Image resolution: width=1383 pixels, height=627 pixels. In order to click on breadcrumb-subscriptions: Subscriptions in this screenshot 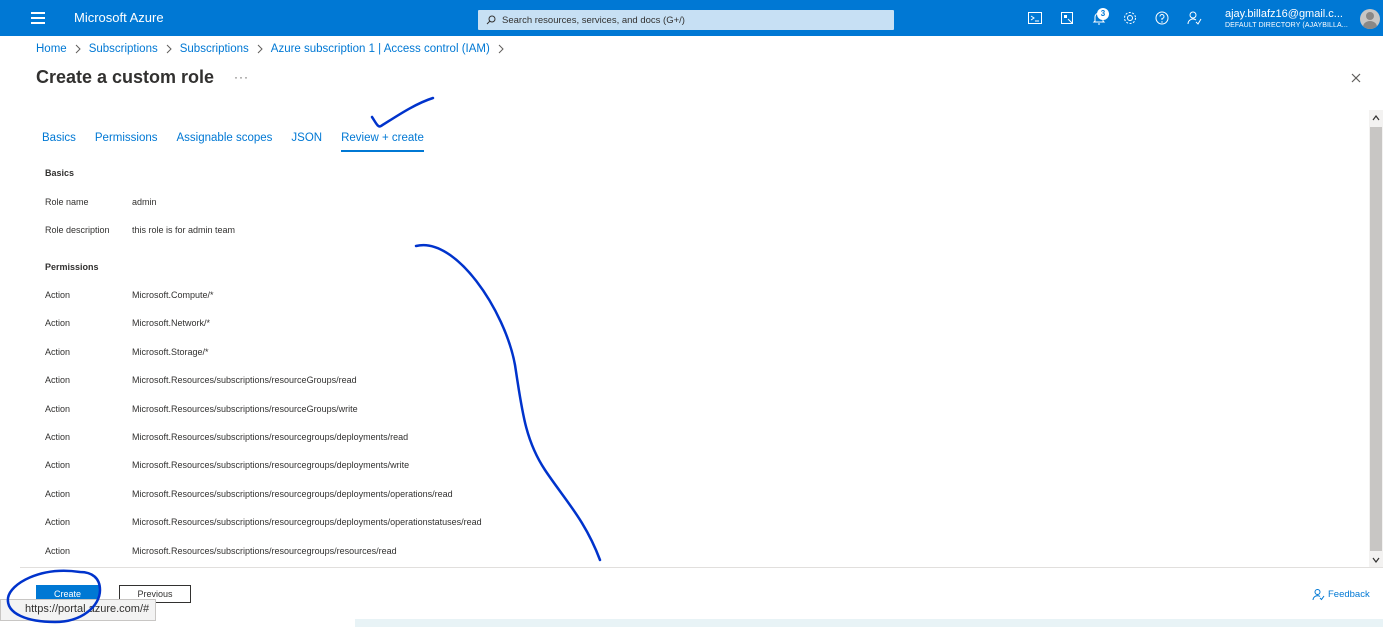, I will do `click(123, 49)`.